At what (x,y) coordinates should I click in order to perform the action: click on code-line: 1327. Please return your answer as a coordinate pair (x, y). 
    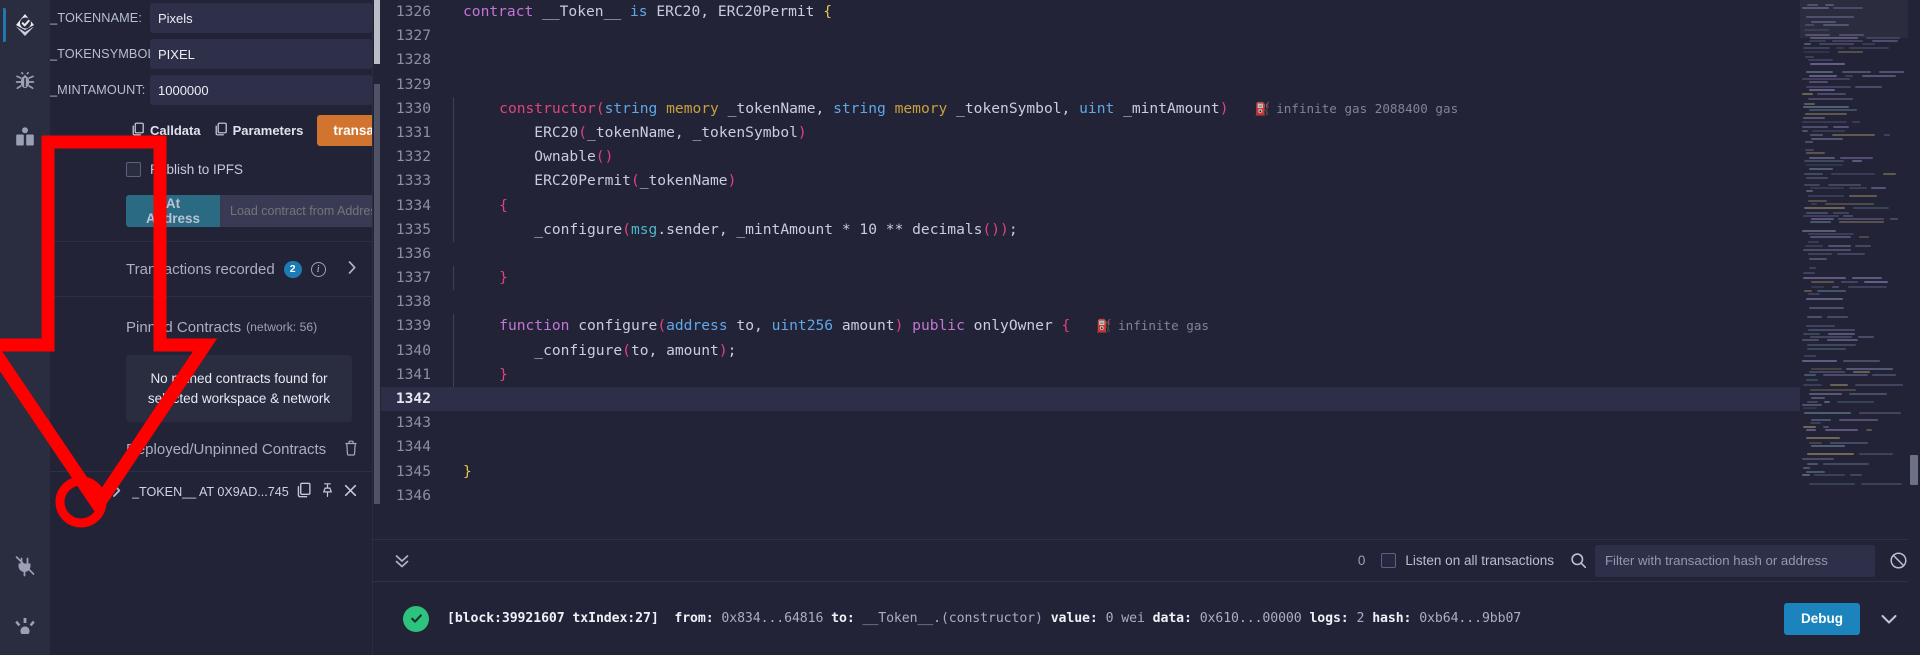
    Looking at the image, I should click on (1150, 36).